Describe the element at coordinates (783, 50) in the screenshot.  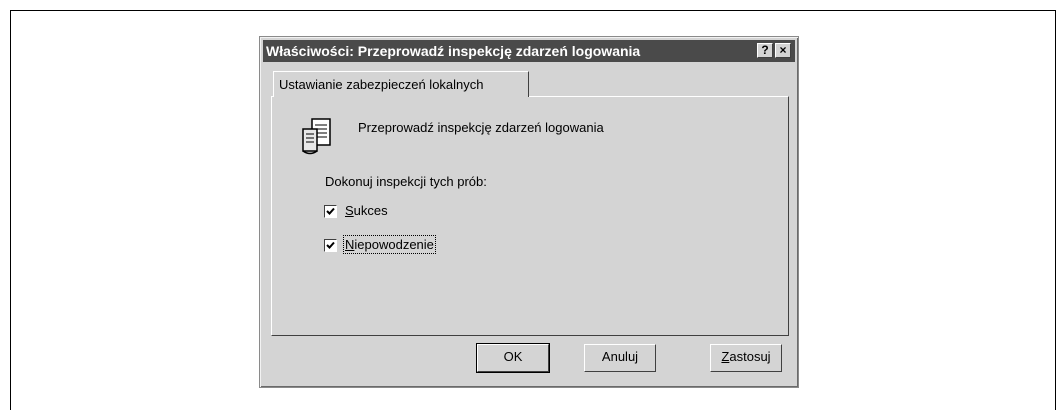
I see `close-button: ×` at that location.